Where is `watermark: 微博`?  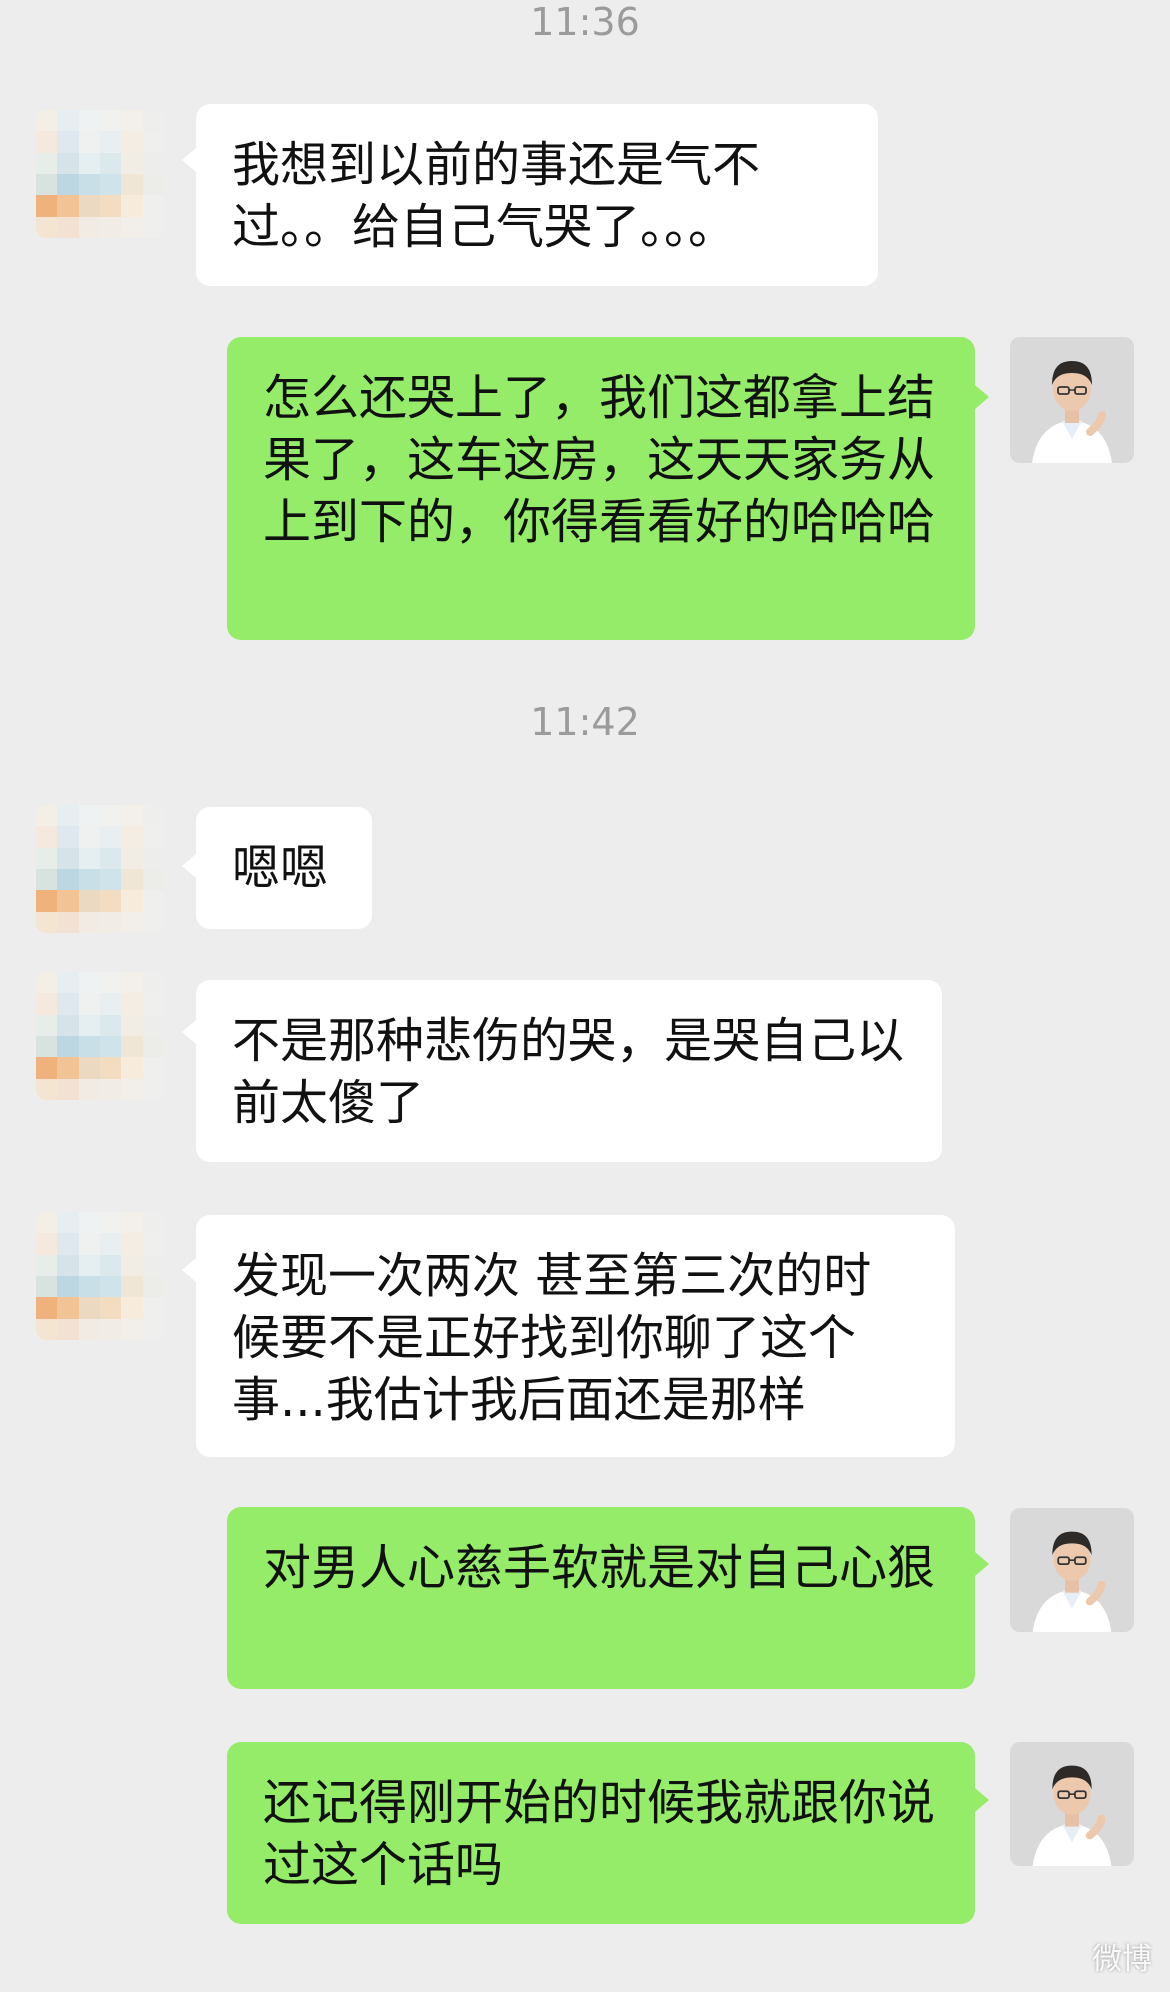 watermark: 微博 is located at coordinates (1122, 1959).